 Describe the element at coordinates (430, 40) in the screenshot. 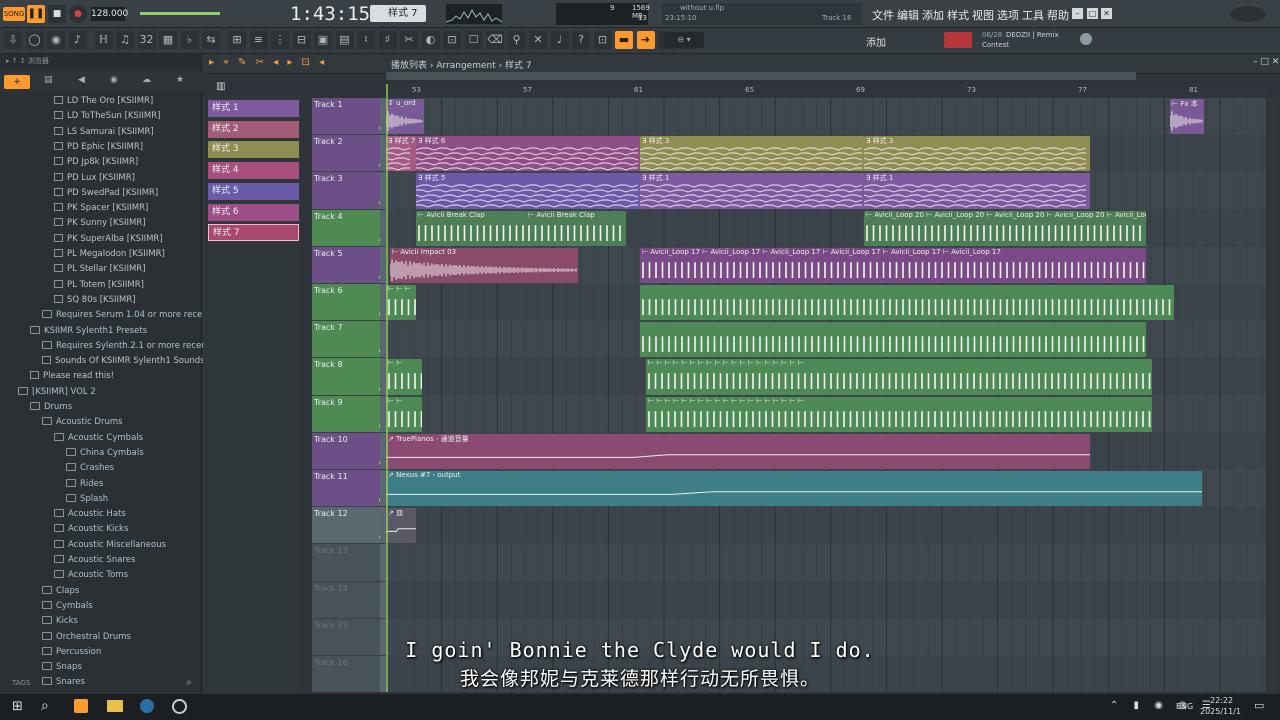

I see `toolbar-tool-icon: ◐` at that location.